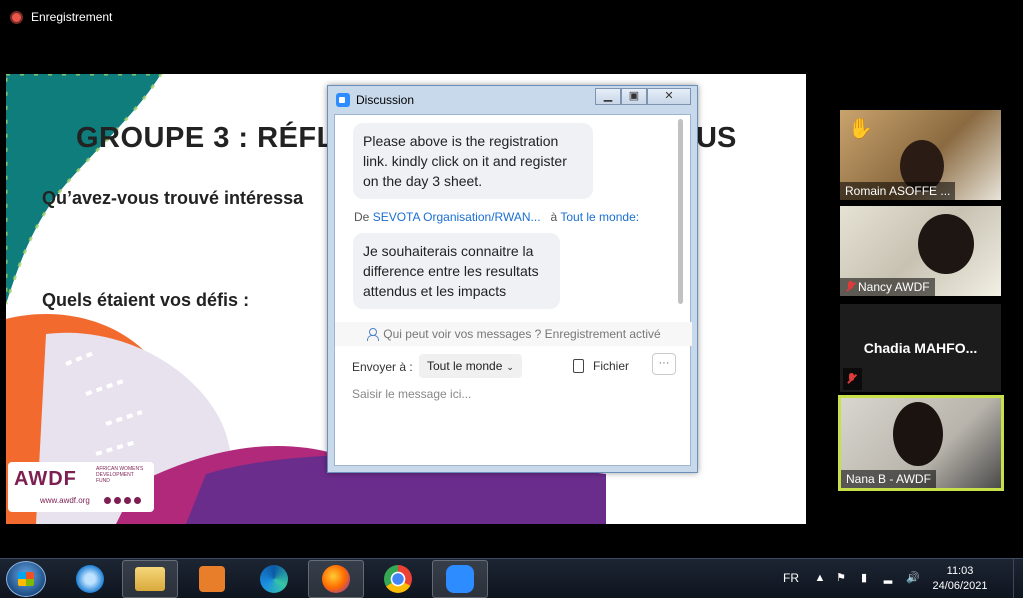 The width and height of the screenshot is (1023, 598). Describe the element at coordinates (634, 96) in the screenshot. I see `maximize-button: ▣` at that location.